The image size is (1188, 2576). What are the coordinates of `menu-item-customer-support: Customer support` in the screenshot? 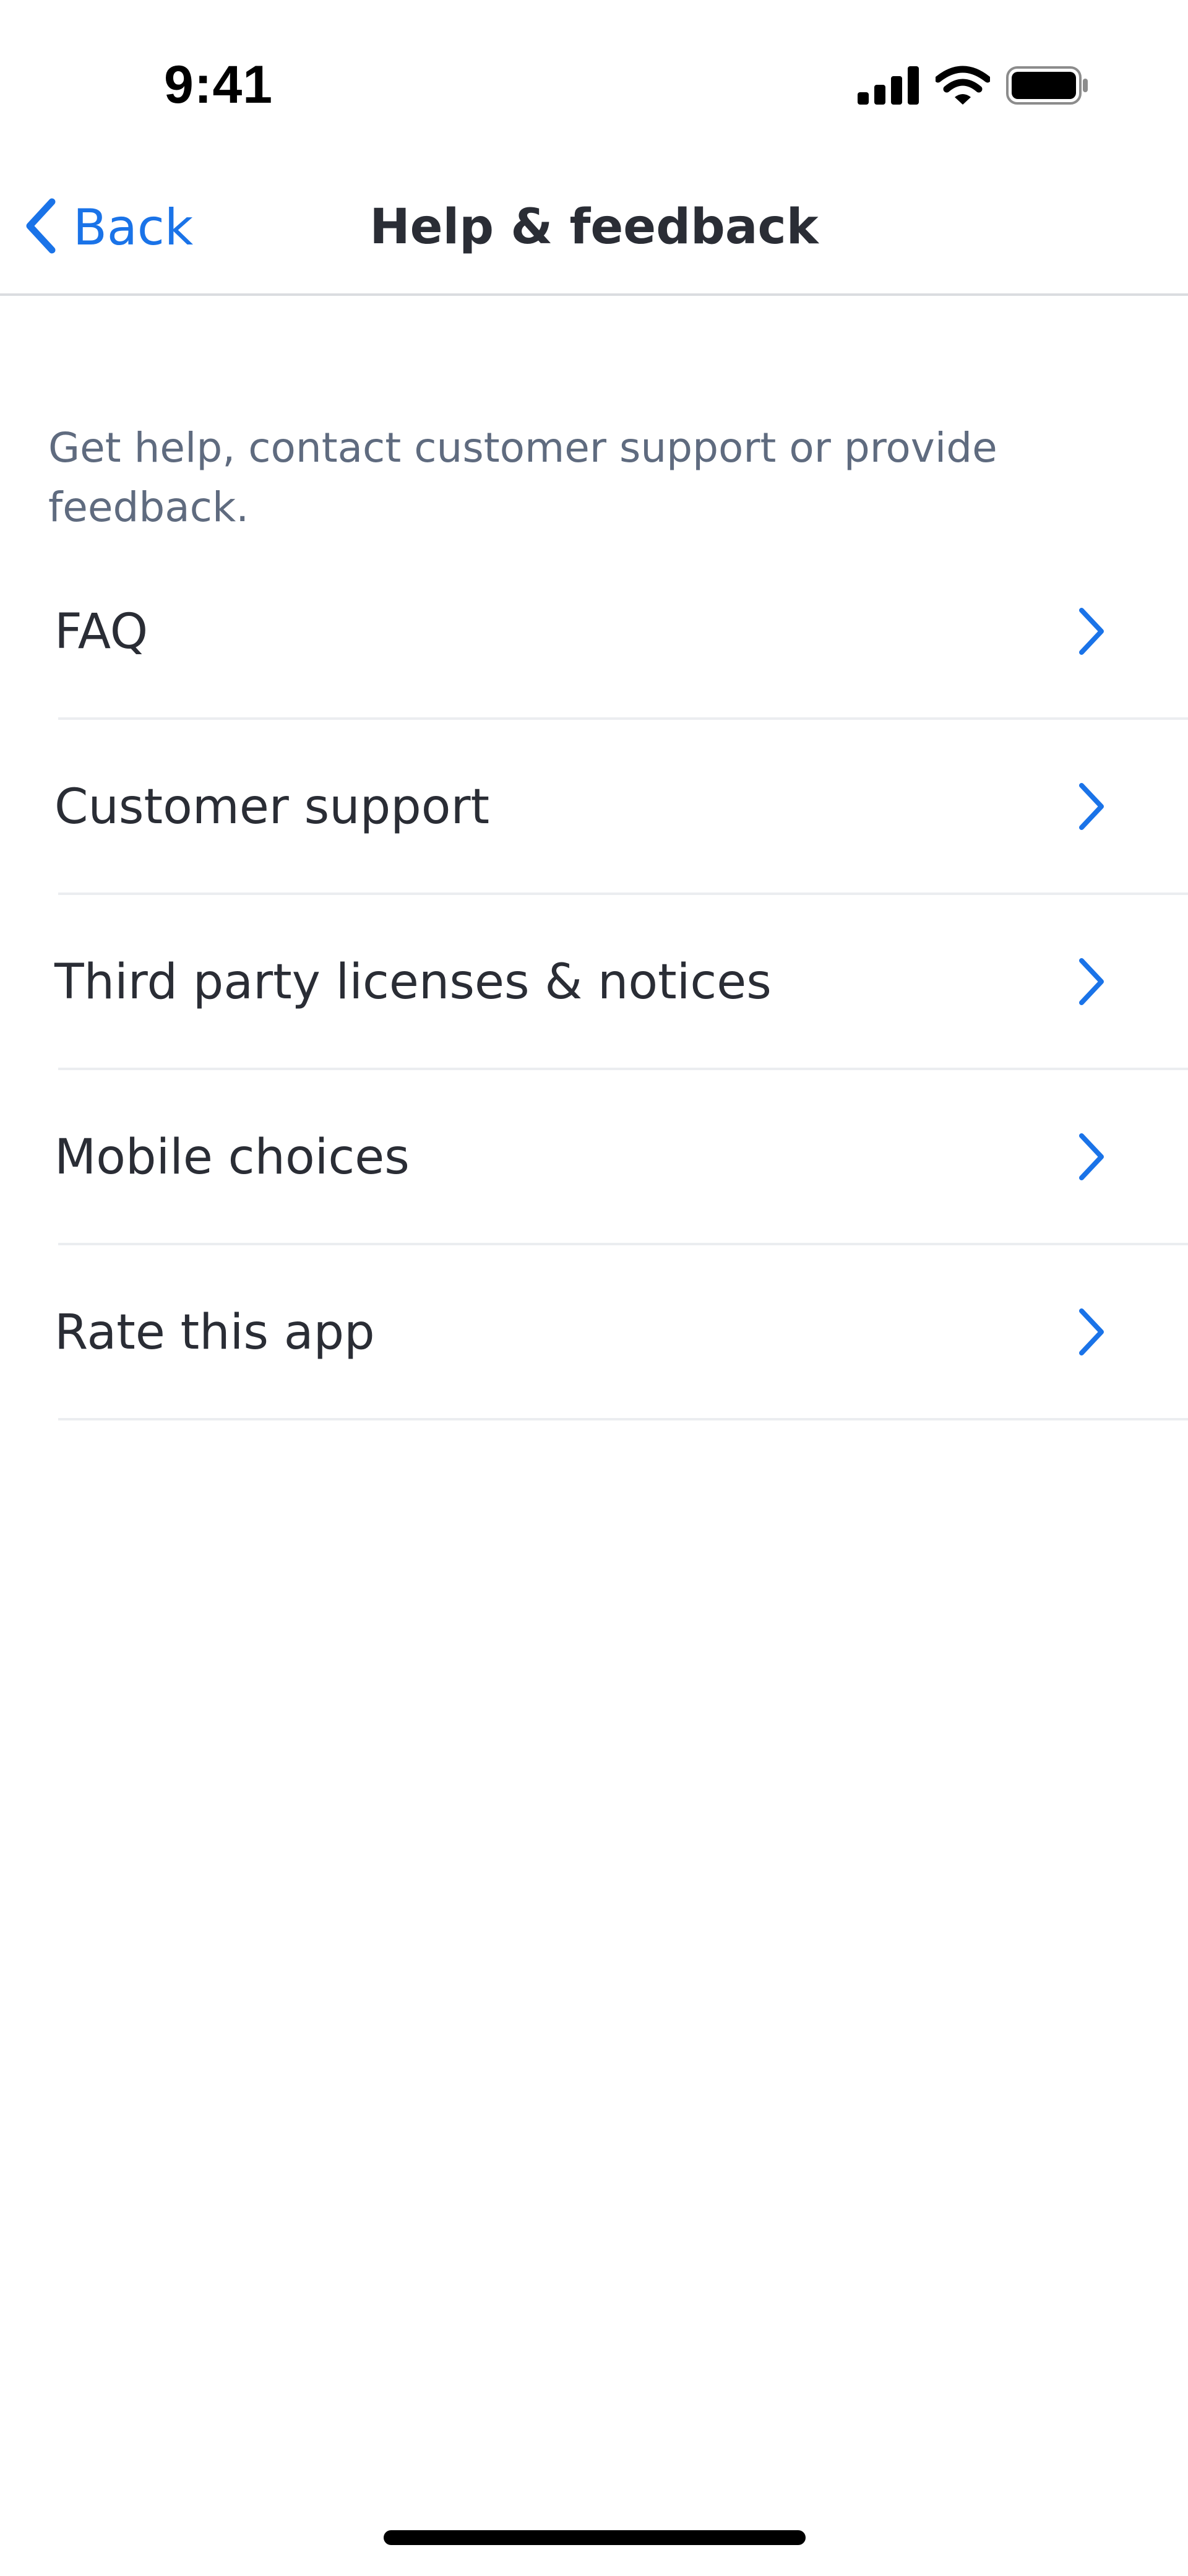 It's located at (594, 807).